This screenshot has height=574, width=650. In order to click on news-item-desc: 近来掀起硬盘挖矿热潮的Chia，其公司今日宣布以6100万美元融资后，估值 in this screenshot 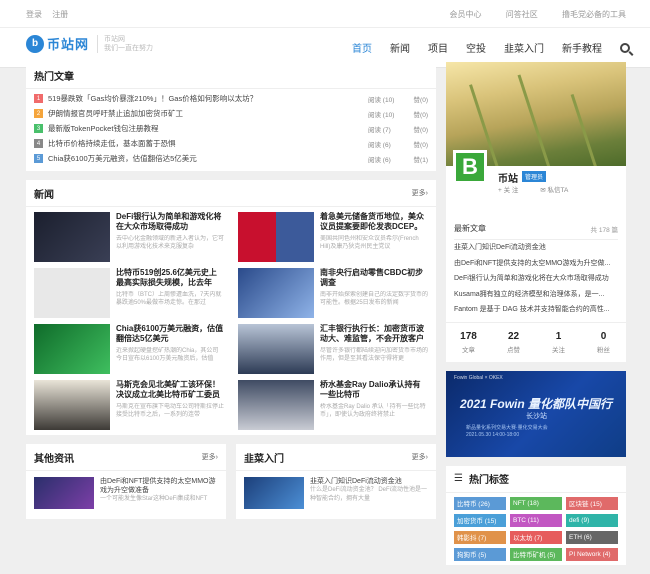, I will do `click(167, 355)`.